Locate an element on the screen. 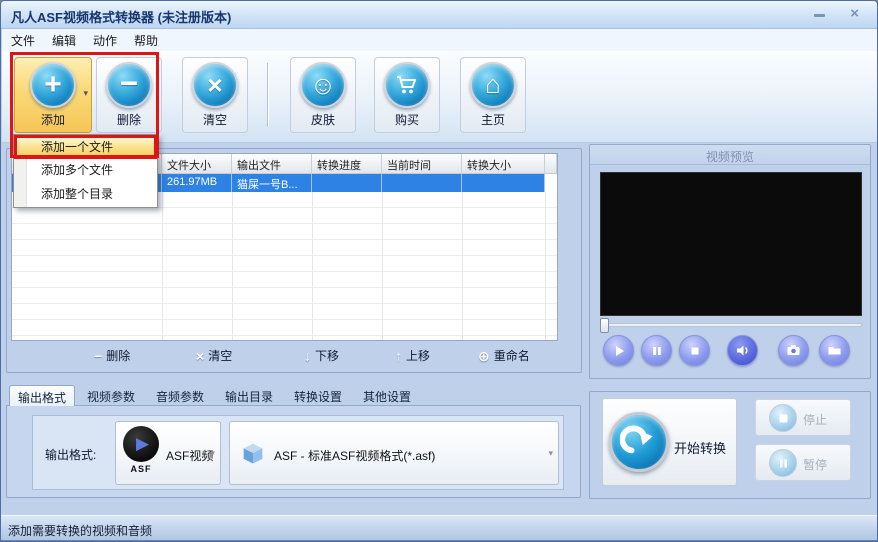 The height and width of the screenshot is (542, 878). home-button: ⌂ 主页 is located at coordinates (493, 95).